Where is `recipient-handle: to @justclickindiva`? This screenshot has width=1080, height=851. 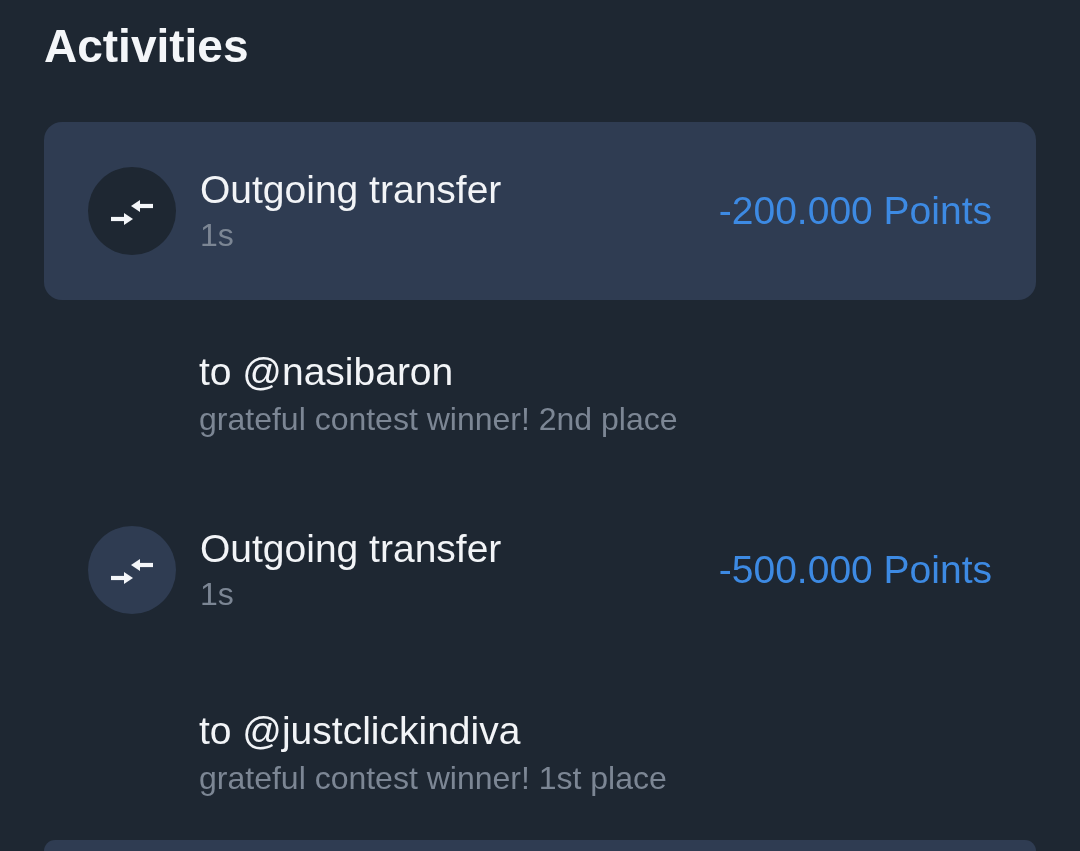
recipient-handle: to @justclickindiva is located at coordinates (360, 731).